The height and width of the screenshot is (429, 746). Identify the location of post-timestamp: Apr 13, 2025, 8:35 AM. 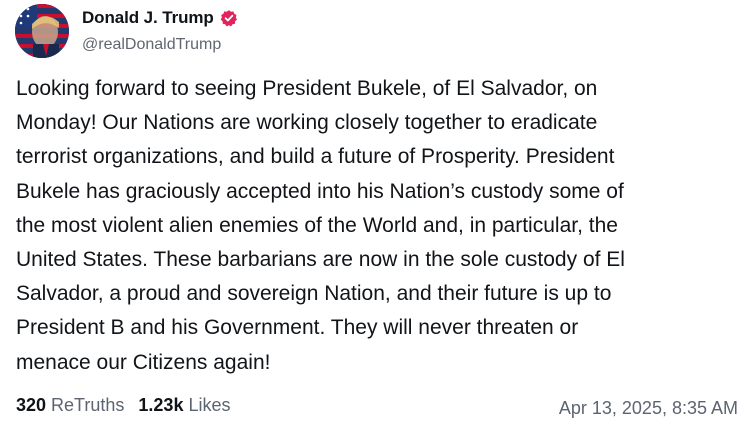
(648, 408).